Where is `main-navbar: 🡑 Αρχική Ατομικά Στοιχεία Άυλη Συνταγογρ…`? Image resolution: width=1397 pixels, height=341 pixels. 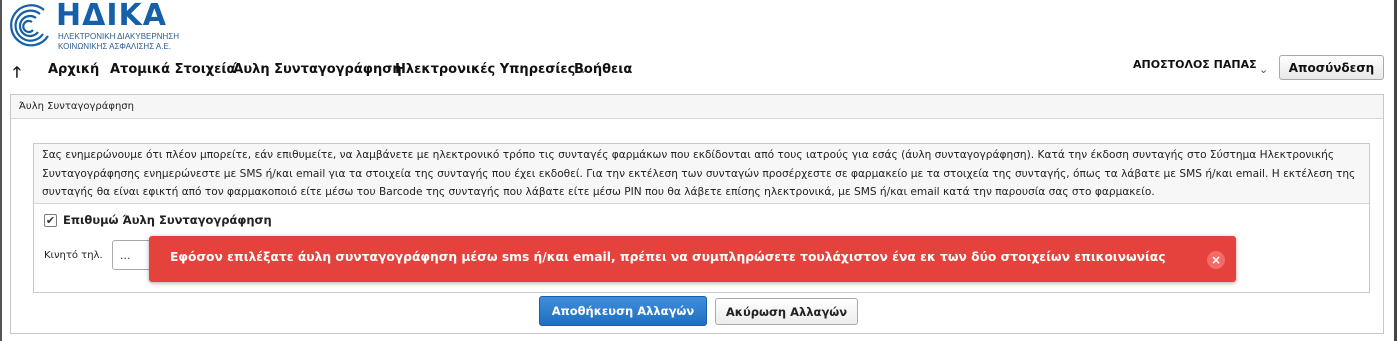
main-navbar: 🡑 Αρχική Ατομικά Στοιχεία Άυλη Συνταγογρ… is located at coordinates (698, 71).